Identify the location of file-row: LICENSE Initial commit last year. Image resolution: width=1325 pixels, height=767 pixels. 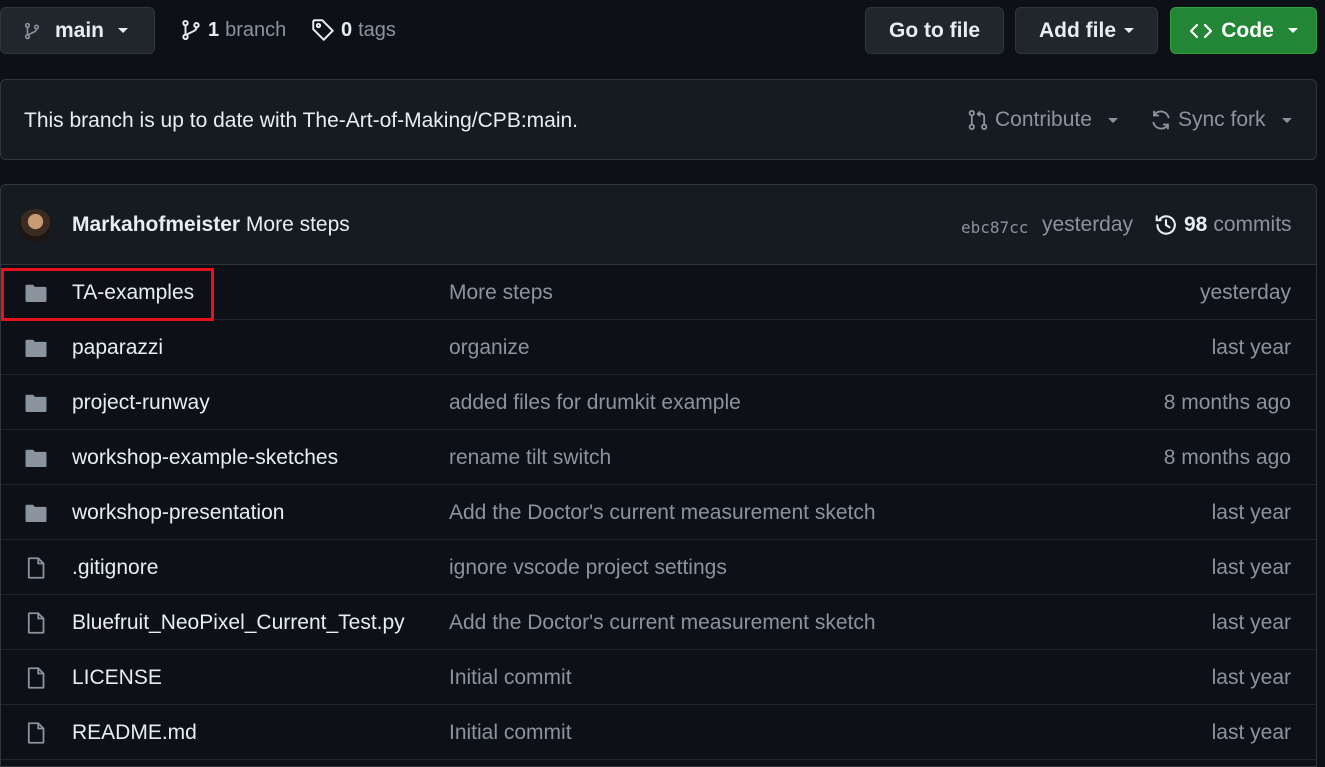
(658, 677).